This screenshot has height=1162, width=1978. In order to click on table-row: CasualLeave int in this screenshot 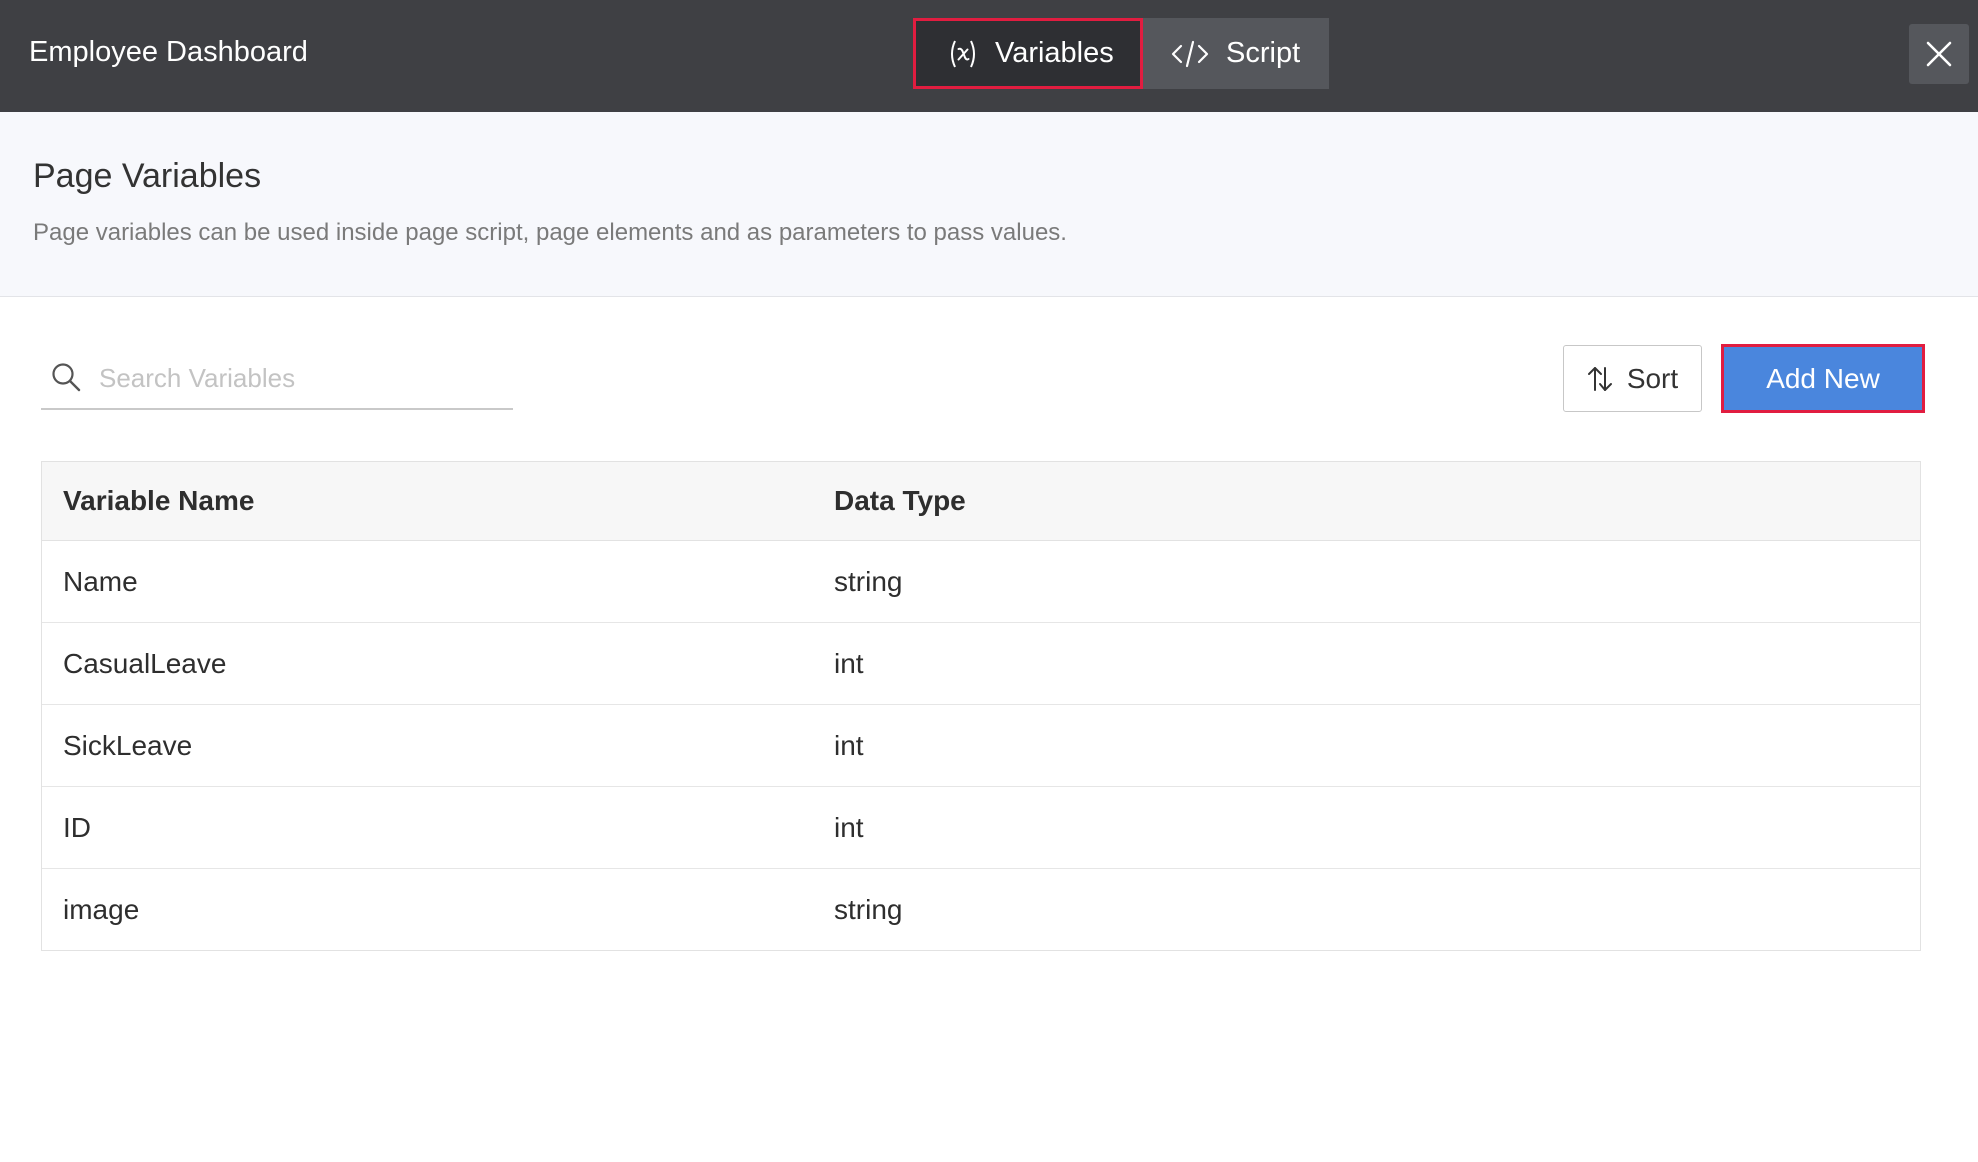, I will do `click(981, 664)`.